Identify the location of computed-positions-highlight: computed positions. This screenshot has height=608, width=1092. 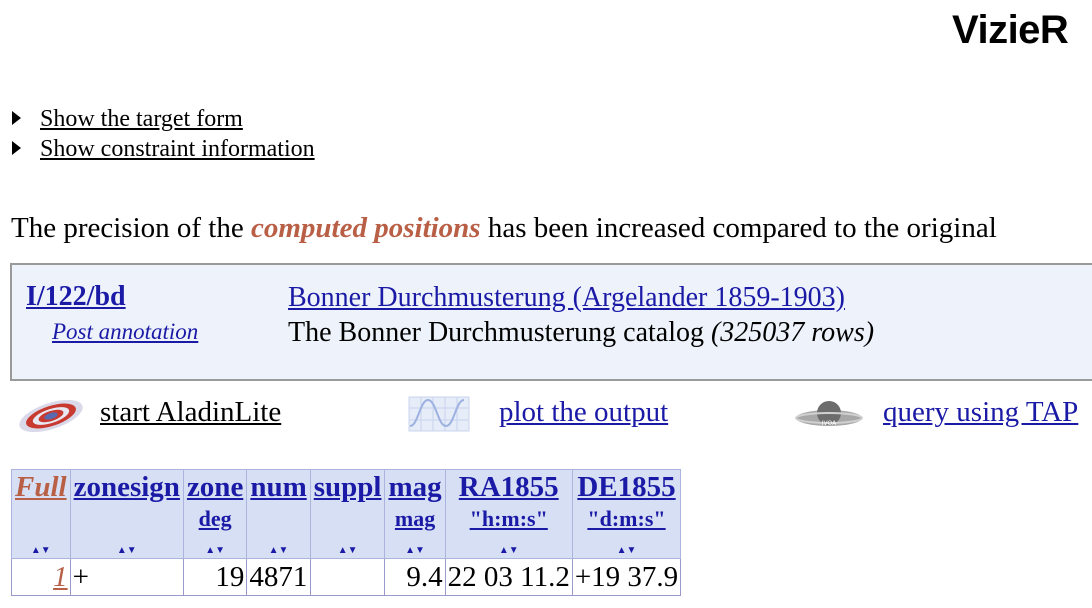
(365, 228).